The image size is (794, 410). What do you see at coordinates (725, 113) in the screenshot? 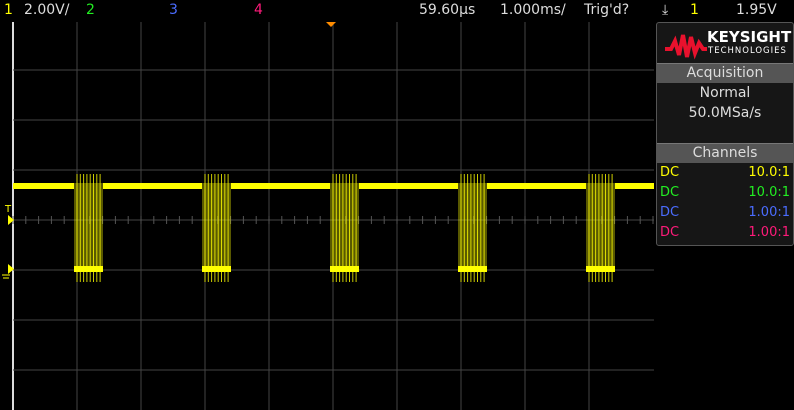
I see `sample-rate: 50.0MSa/s` at bounding box center [725, 113].